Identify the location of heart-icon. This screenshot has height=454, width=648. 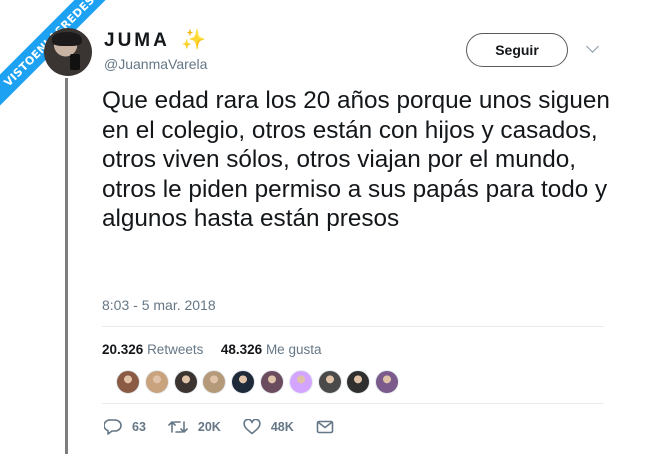
(252, 427).